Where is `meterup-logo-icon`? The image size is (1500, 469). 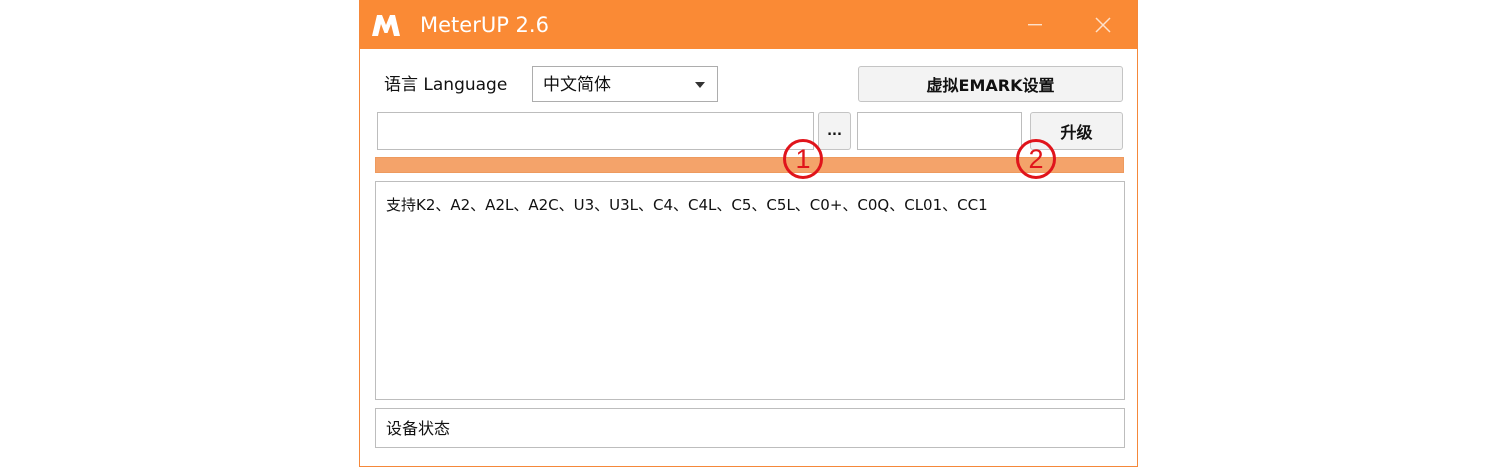 meterup-logo-icon is located at coordinates (386, 25).